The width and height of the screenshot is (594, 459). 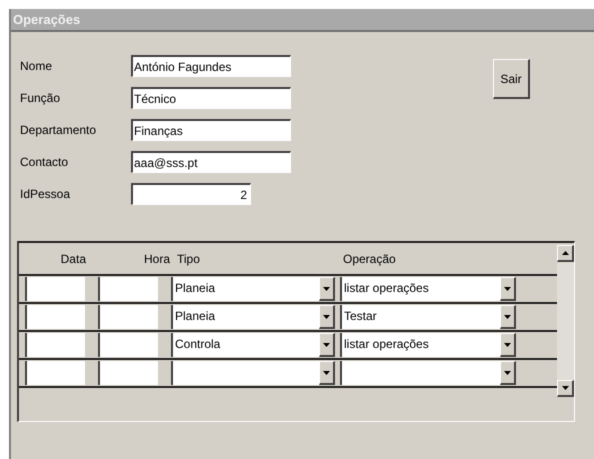 I want to click on dropdown-field: Controla, so click(x=253, y=345).